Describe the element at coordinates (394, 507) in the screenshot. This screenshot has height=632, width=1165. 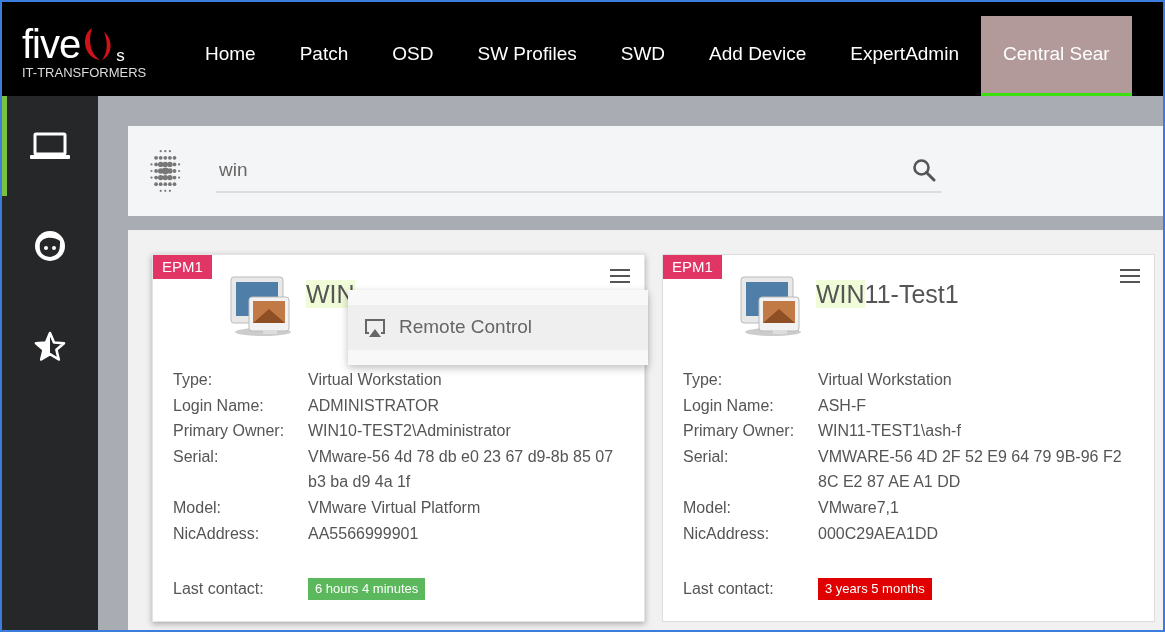
I see `field-value: VMware Virtual Platform` at that location.